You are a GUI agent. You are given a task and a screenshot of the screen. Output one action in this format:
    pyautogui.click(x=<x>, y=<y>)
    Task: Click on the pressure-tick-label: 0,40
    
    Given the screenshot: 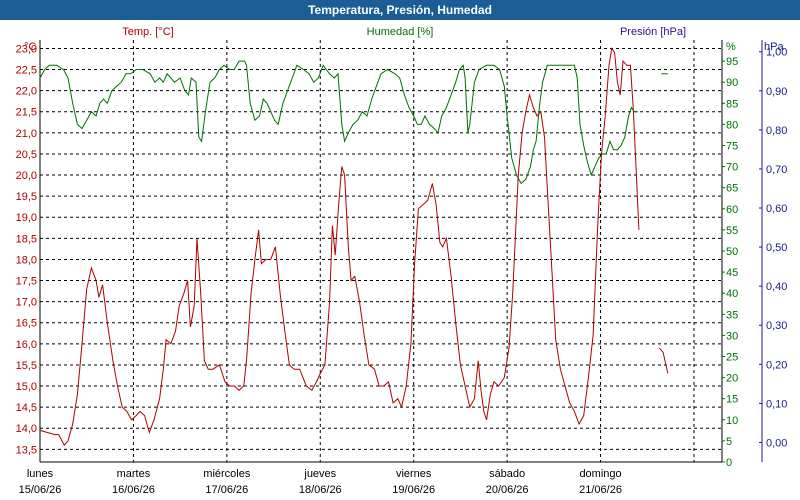 What is the action you would take?
    pyautogui.click(x=776, y=287)
    